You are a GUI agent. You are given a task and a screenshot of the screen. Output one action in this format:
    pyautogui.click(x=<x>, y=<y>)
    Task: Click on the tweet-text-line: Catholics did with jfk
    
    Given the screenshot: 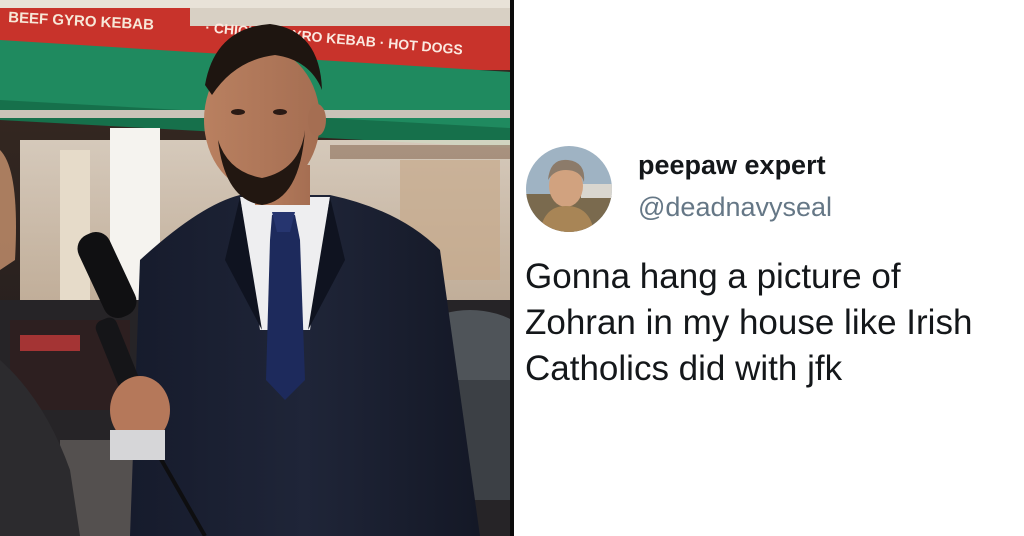 What is the action you would take?
    pyautogui.click(x=684, y=368)
    